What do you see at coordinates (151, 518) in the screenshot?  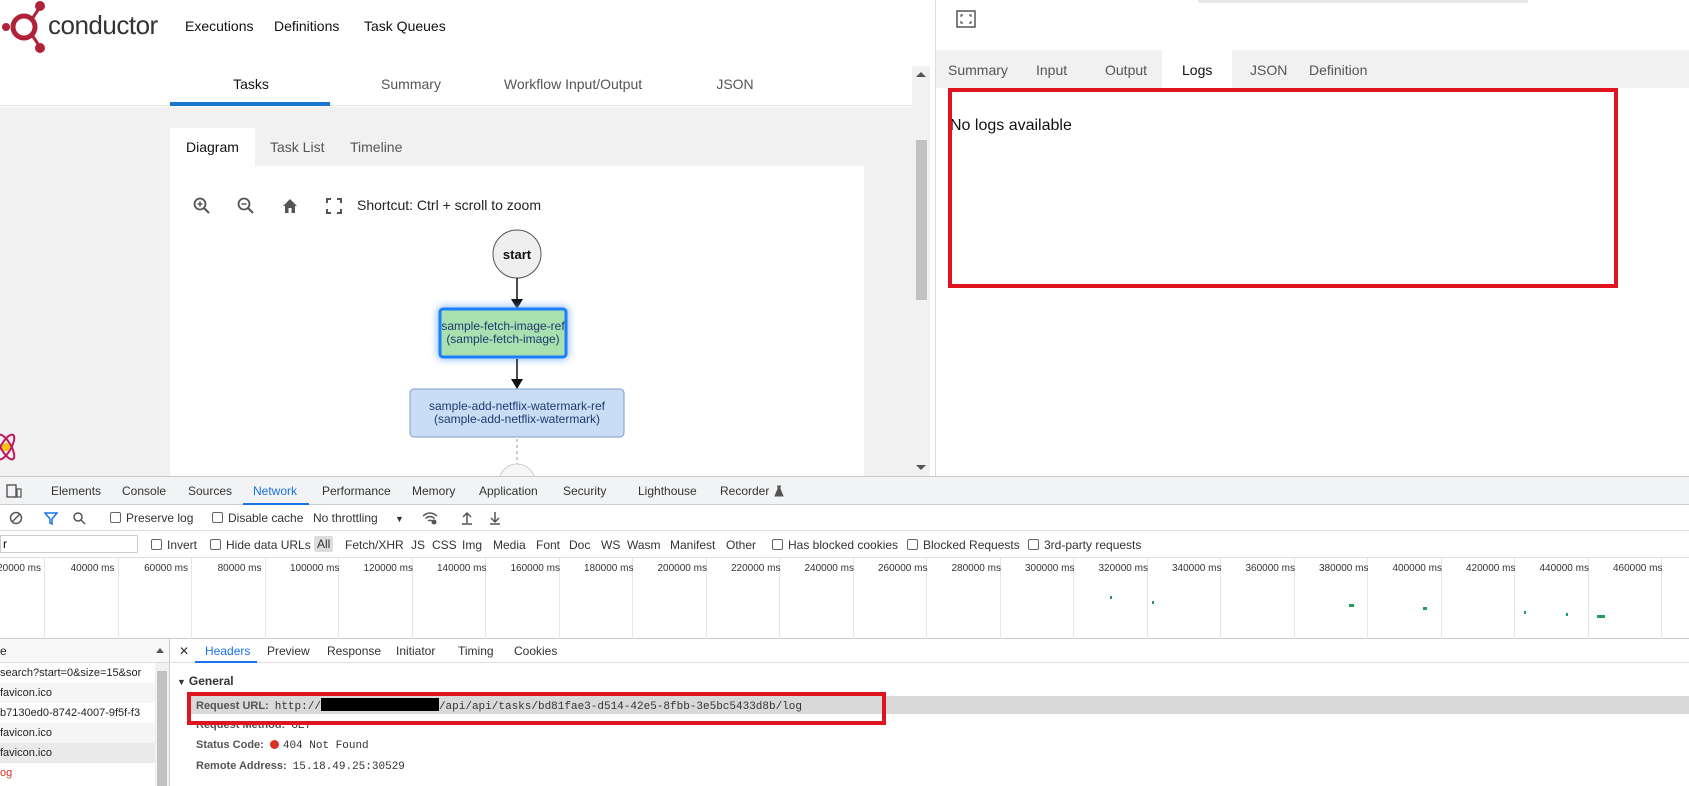 I see `preserve-log-checkbox: Preserve log` at bounding box center [151, 518].